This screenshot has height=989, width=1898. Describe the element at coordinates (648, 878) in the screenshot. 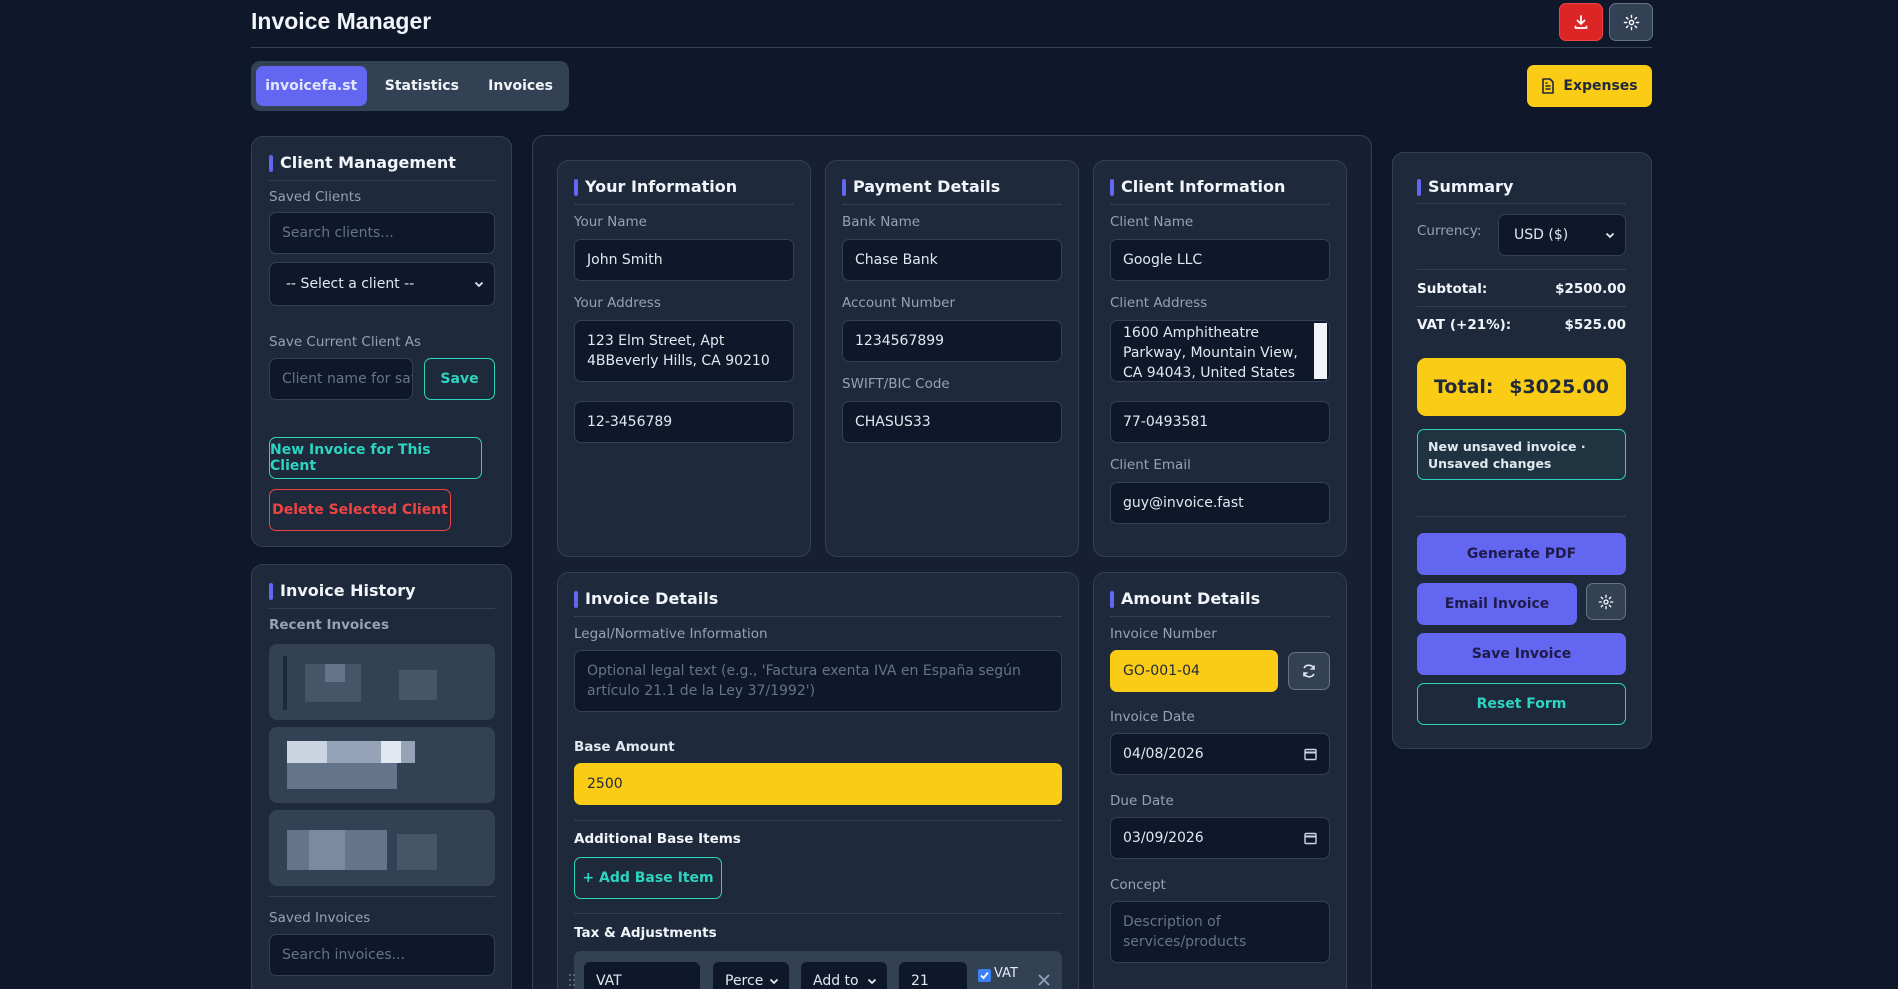

I see `add-base-item-button: + Add Base Item` at that location.